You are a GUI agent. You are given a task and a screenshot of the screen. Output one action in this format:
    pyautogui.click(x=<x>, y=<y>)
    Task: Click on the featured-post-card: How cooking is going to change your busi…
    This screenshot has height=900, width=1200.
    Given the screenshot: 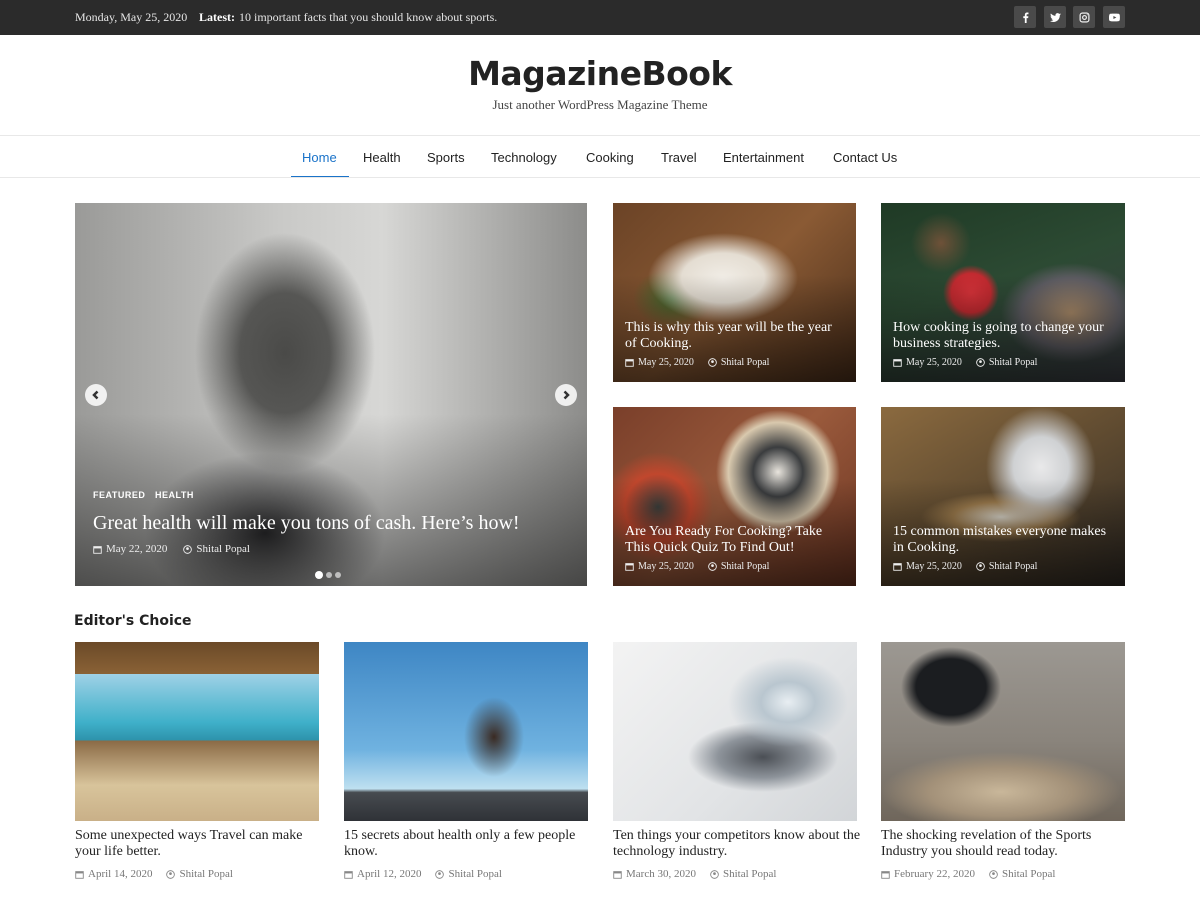 What is the action you would take?
    pyautogui.click(x=1003, y=292)
    